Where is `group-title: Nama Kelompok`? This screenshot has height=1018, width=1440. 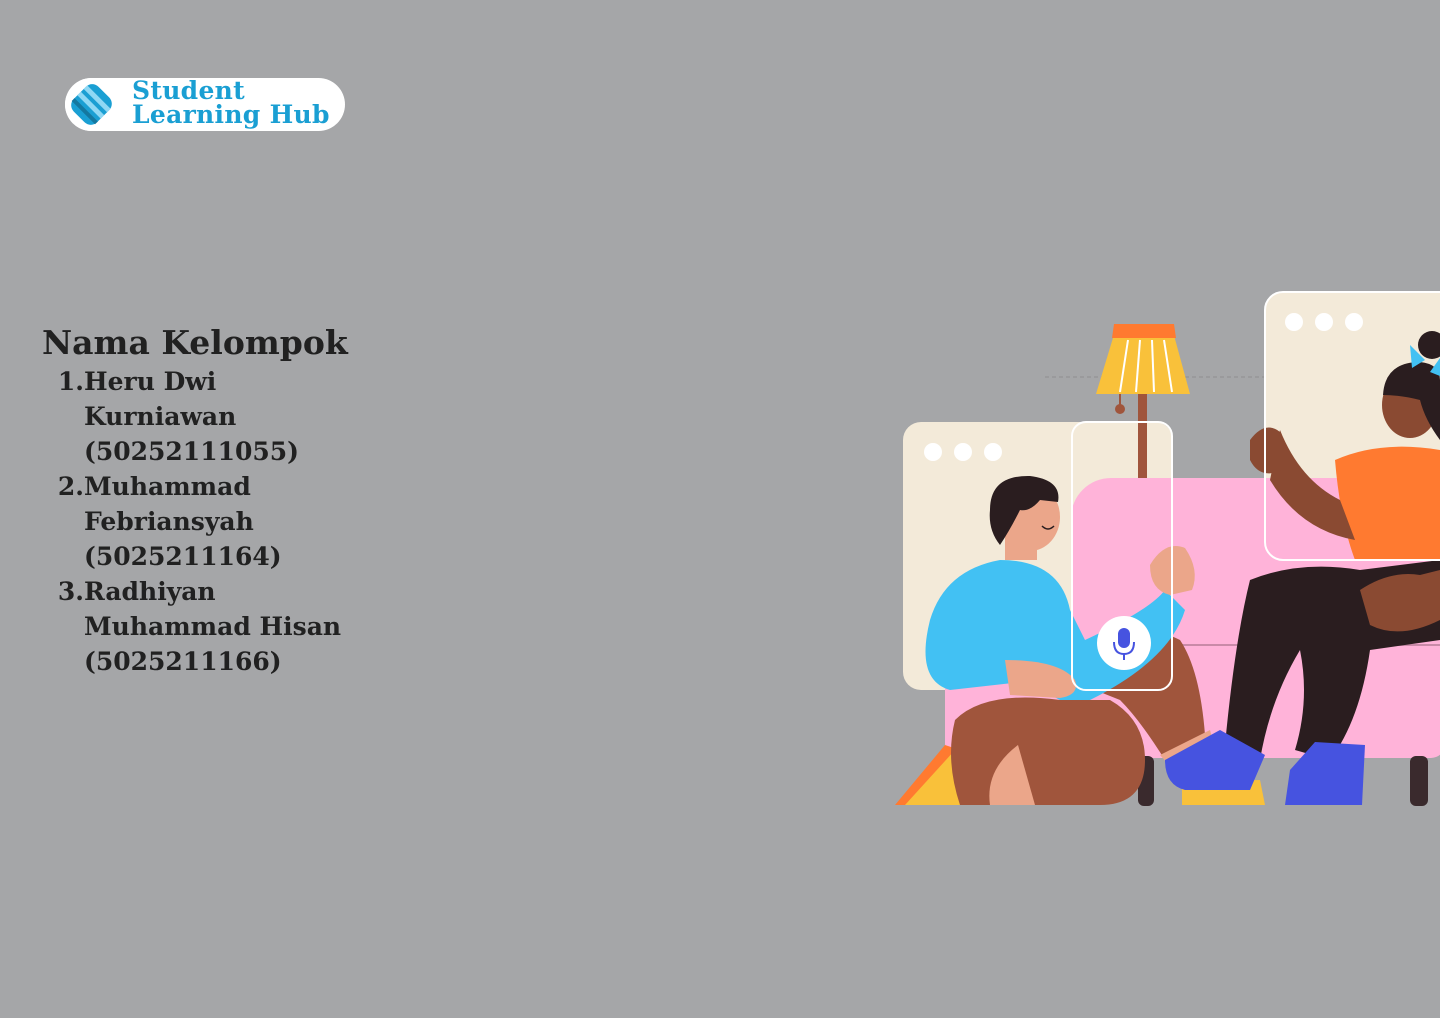 group-title: Nama Kelompok is located at coordinates (195, 342).